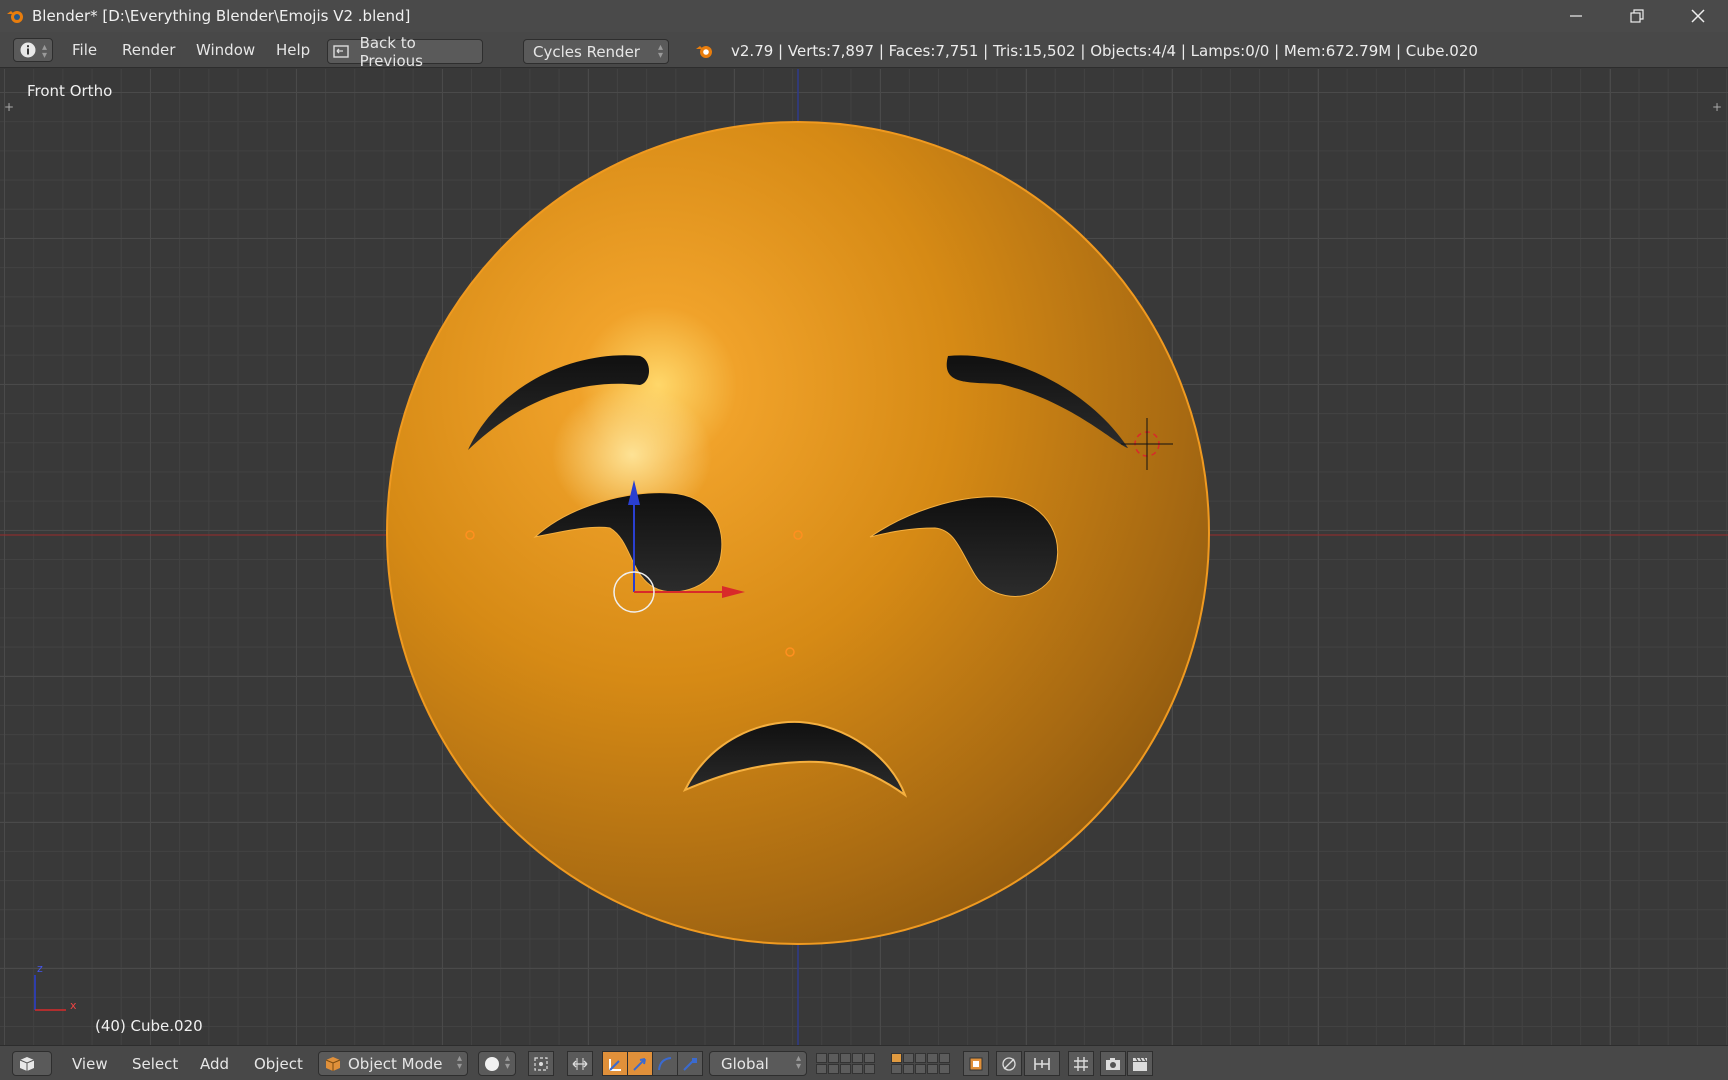  I want to click on proportional-editing-button, so click(1009, 1063).